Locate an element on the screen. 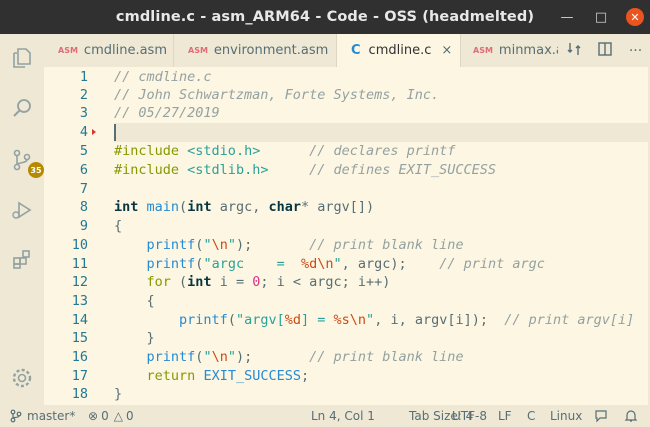  os-indicator: Linux is located at coordinates (566, 416).